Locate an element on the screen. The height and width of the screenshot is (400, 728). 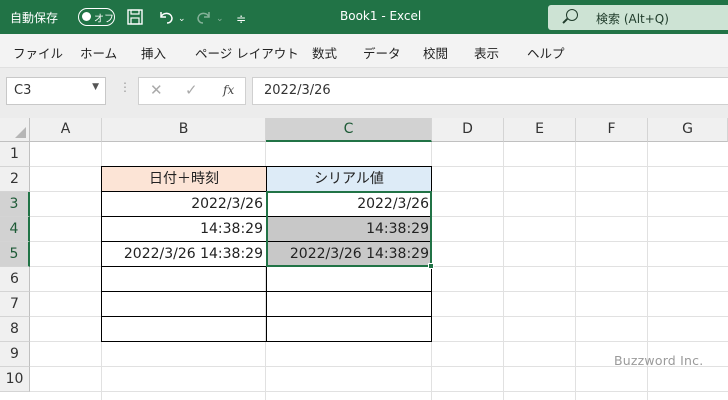
insert-function-icon: fx is located at coordinates (228, 90).